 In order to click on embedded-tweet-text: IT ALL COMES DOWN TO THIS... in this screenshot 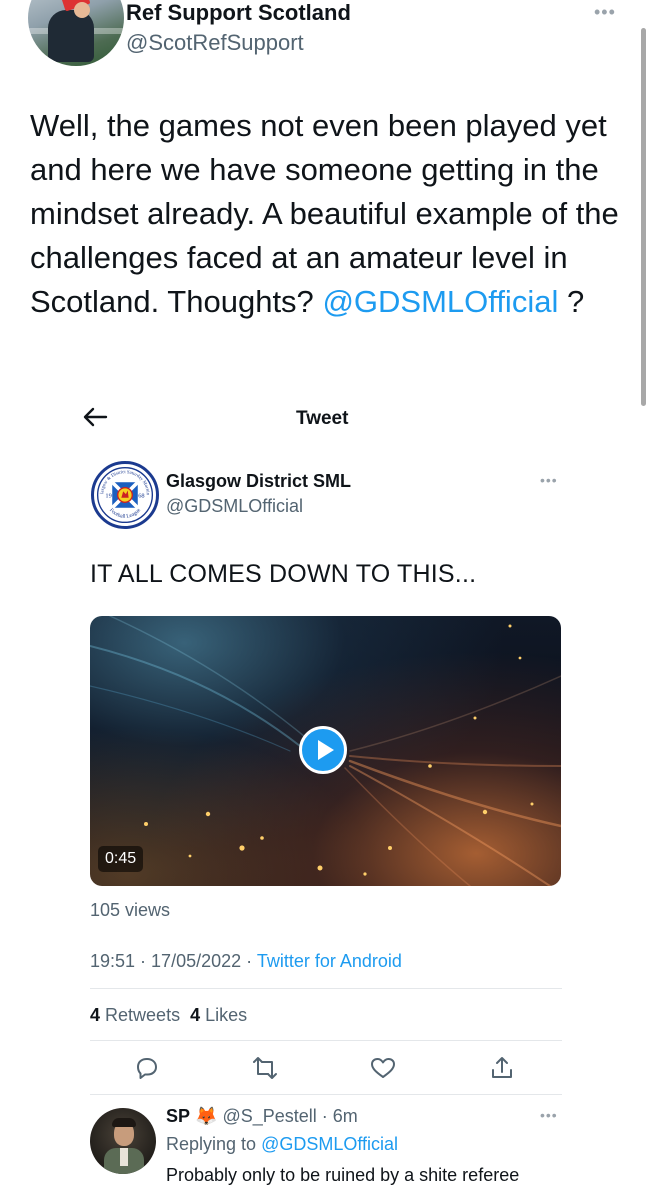, I will do `click(283, 574)`.